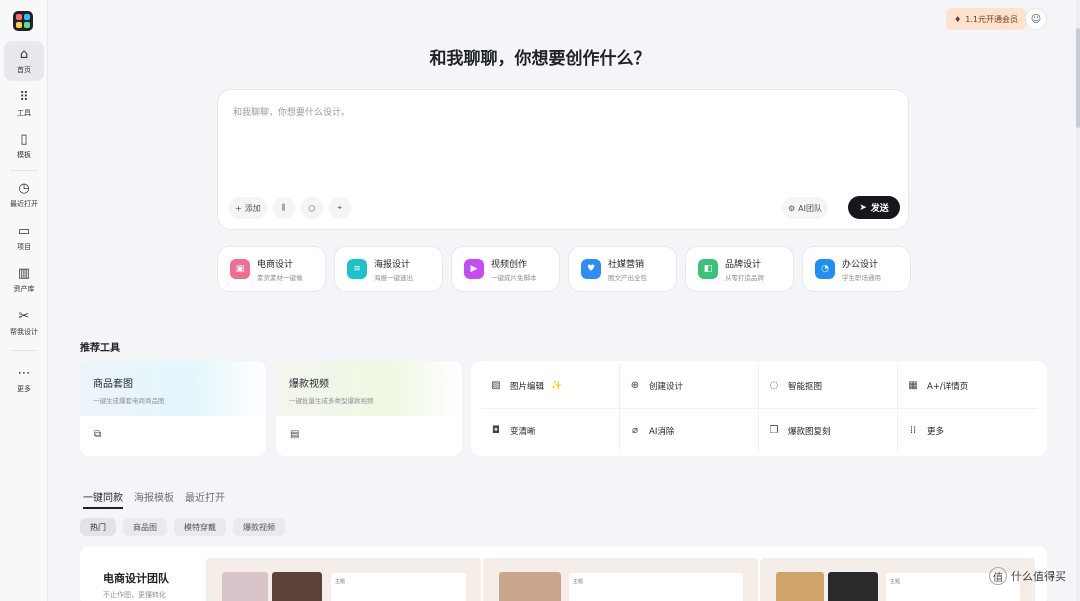  I want to click on filter-model: 模特穿戴, so click(200, 527).